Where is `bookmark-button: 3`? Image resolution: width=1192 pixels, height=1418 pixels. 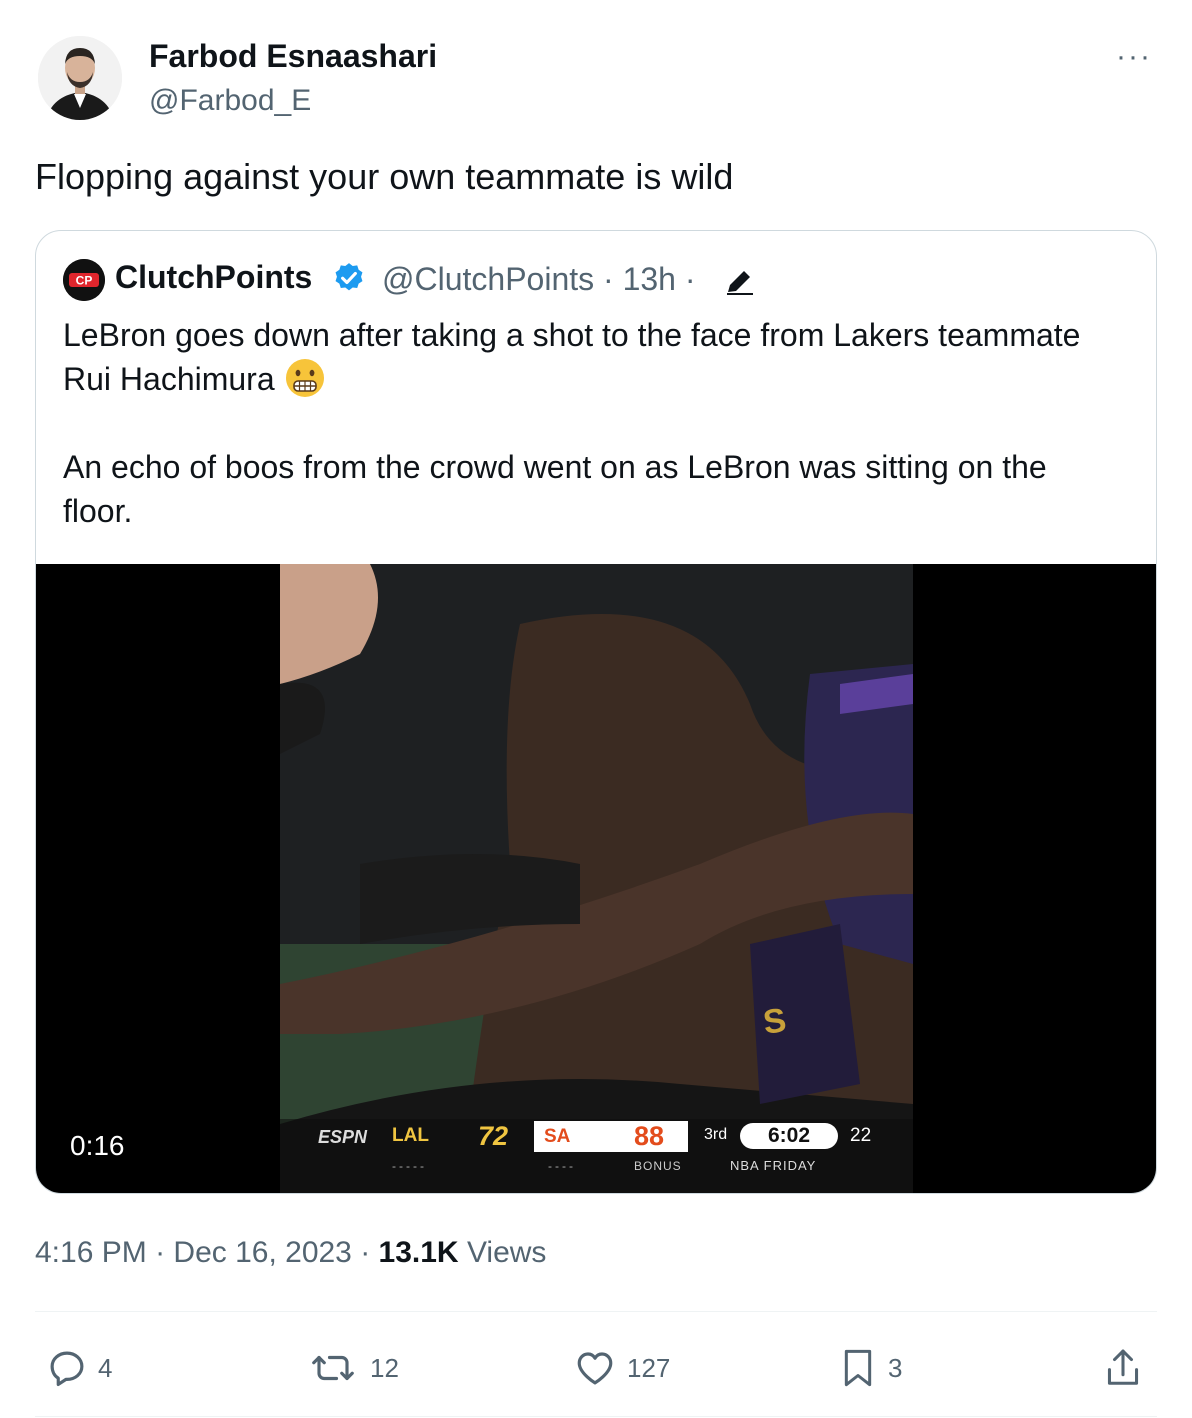
bookmark-button: 3 is located at coordinates (870, 1368).